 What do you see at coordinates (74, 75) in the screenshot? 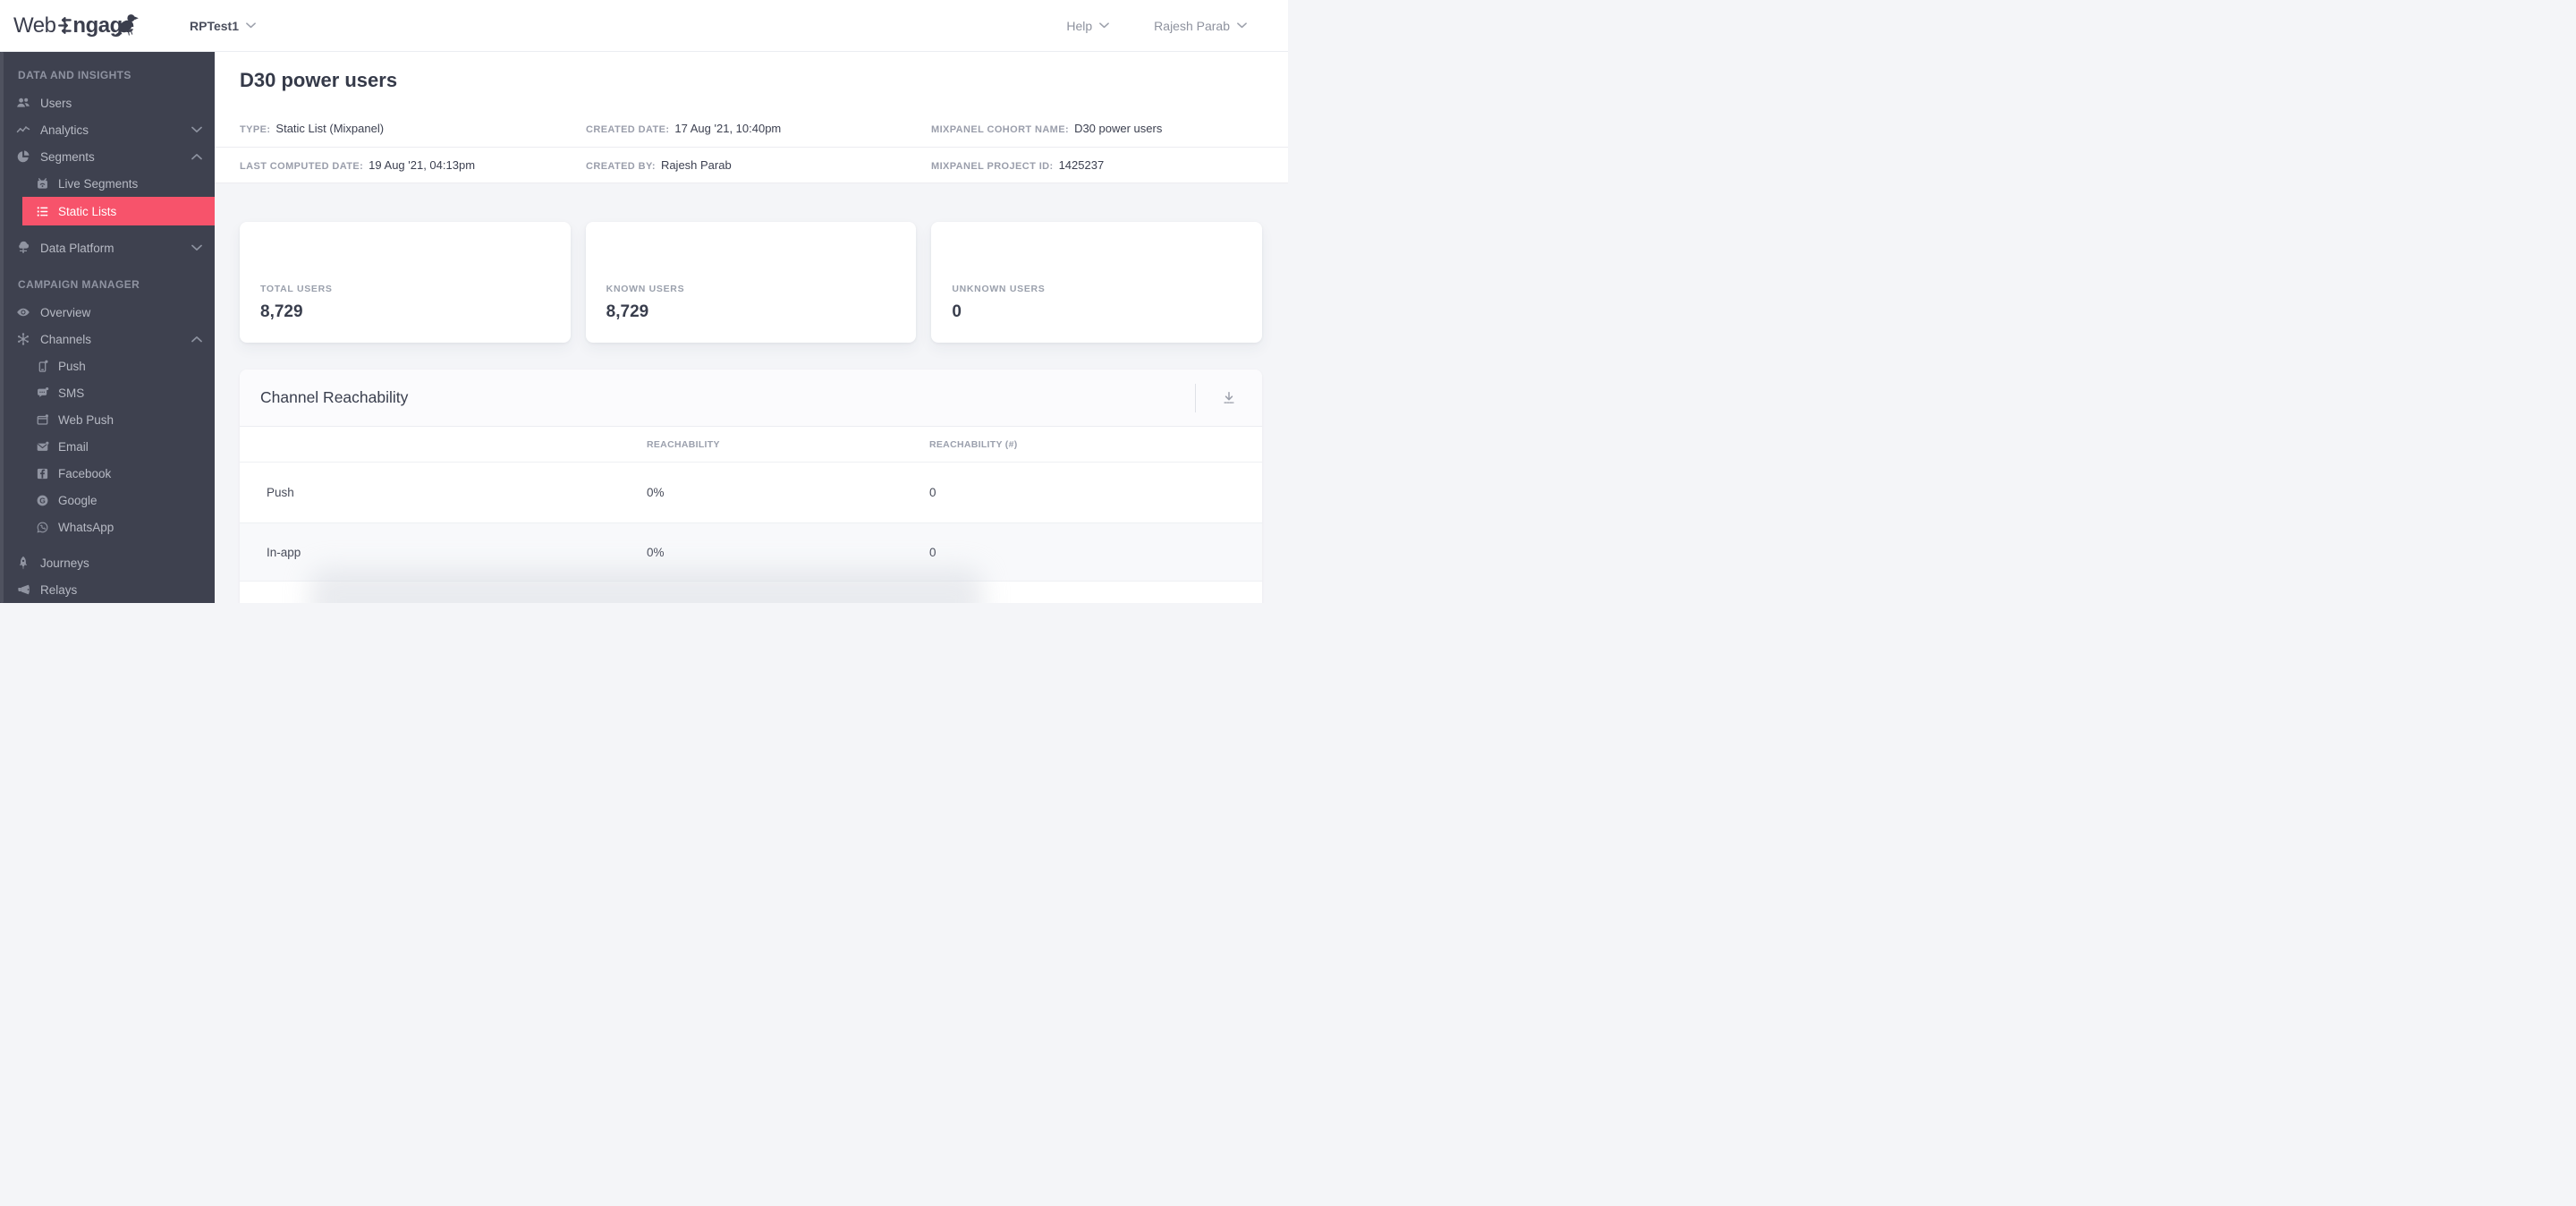
I see `section-data-and-insights: DATA AND INSIGHTS` at bounding box center [74, 75].